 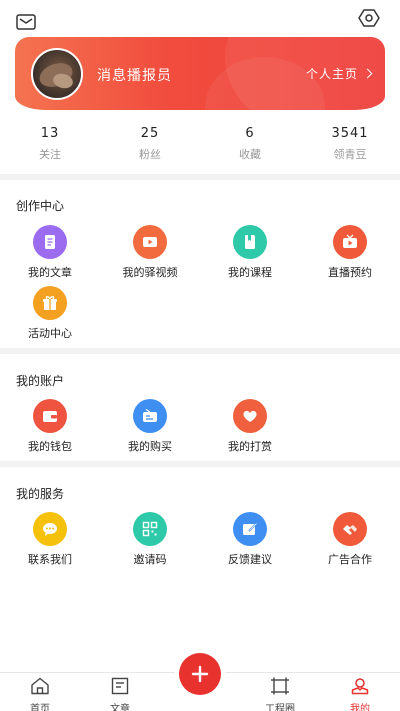 What do you see at coordinates (250, 154) in the screenshot?
I see `stat-label: 收藏` at bounding box center [250, 154].